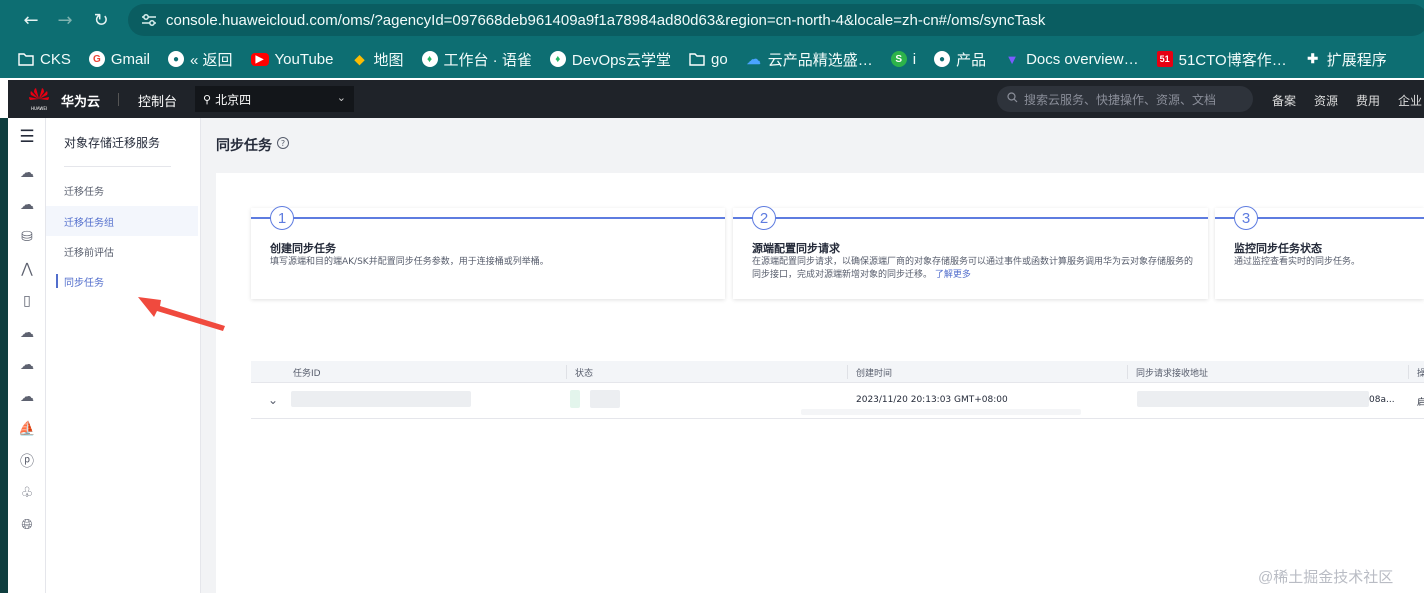  Describe the element at coordinates (1420, 372) in the screenshot. I see `col-operation: 操` at that location.